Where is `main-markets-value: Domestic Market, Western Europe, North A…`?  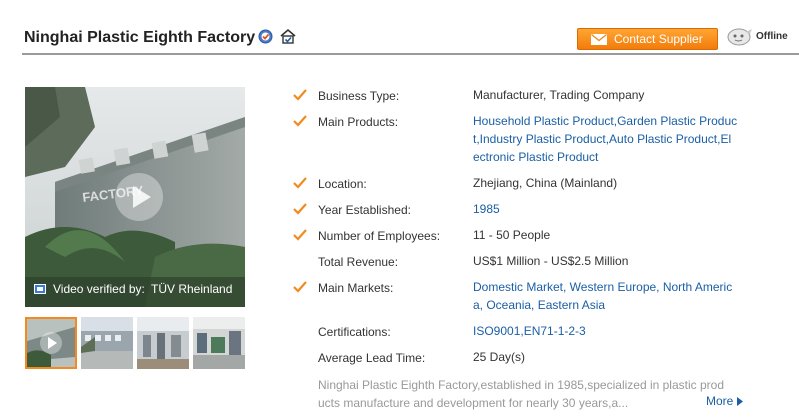 main-markets-value: Domestic Market, Western Europe, North A… is located at coordinates (608, 296).